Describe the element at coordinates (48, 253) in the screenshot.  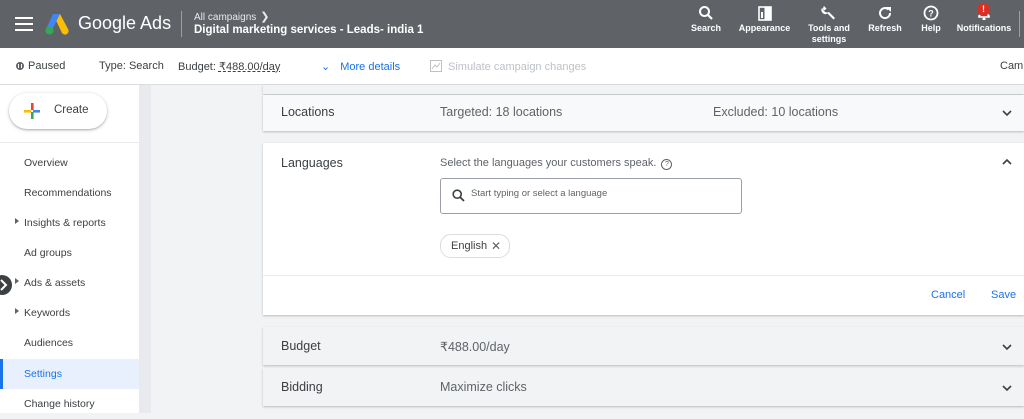
I see `sidebar-item-label: Ad groups` at that location.